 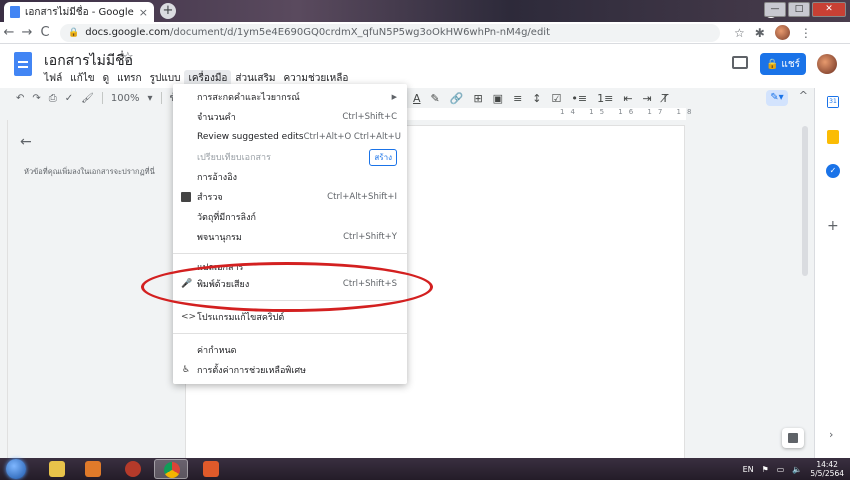 What do you see at coordinates (69, 98) in the screenshot?
I see `spellcheck-icon: ✓` at bounding box center [69, 98].